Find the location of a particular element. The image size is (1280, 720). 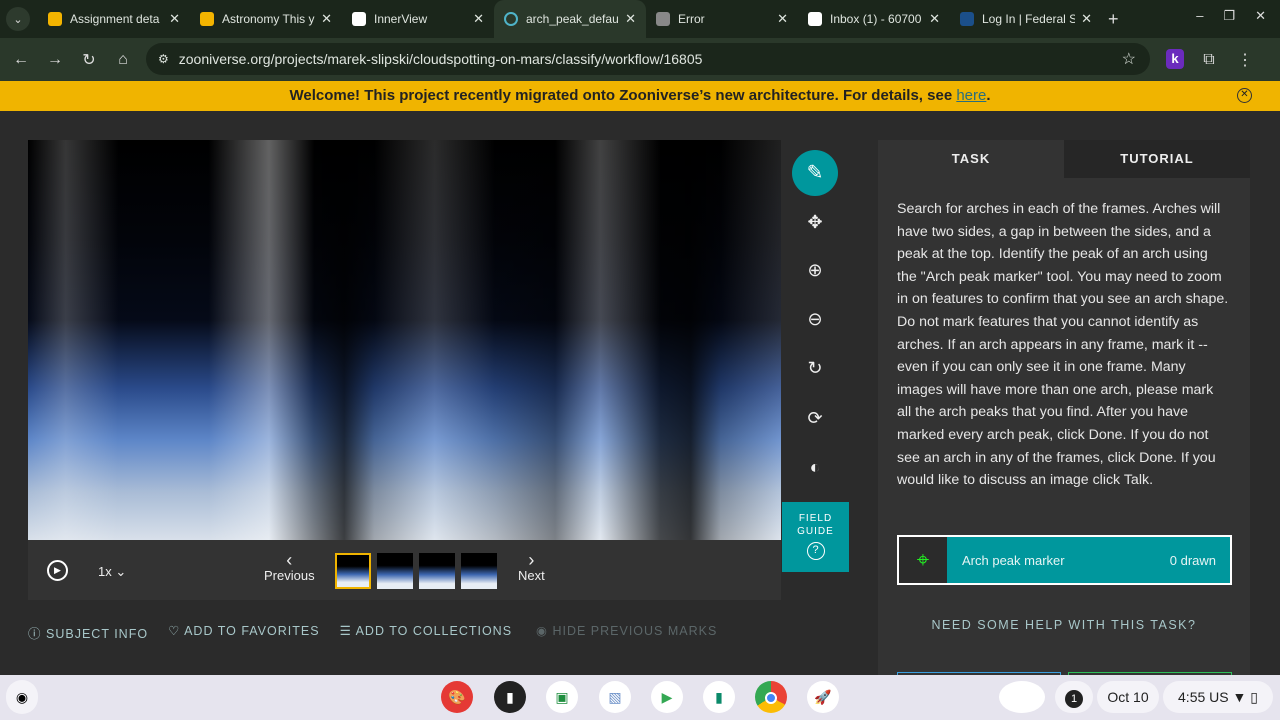

field-guide-label: FIELD GUIDE is located at coordinates (815, 525).